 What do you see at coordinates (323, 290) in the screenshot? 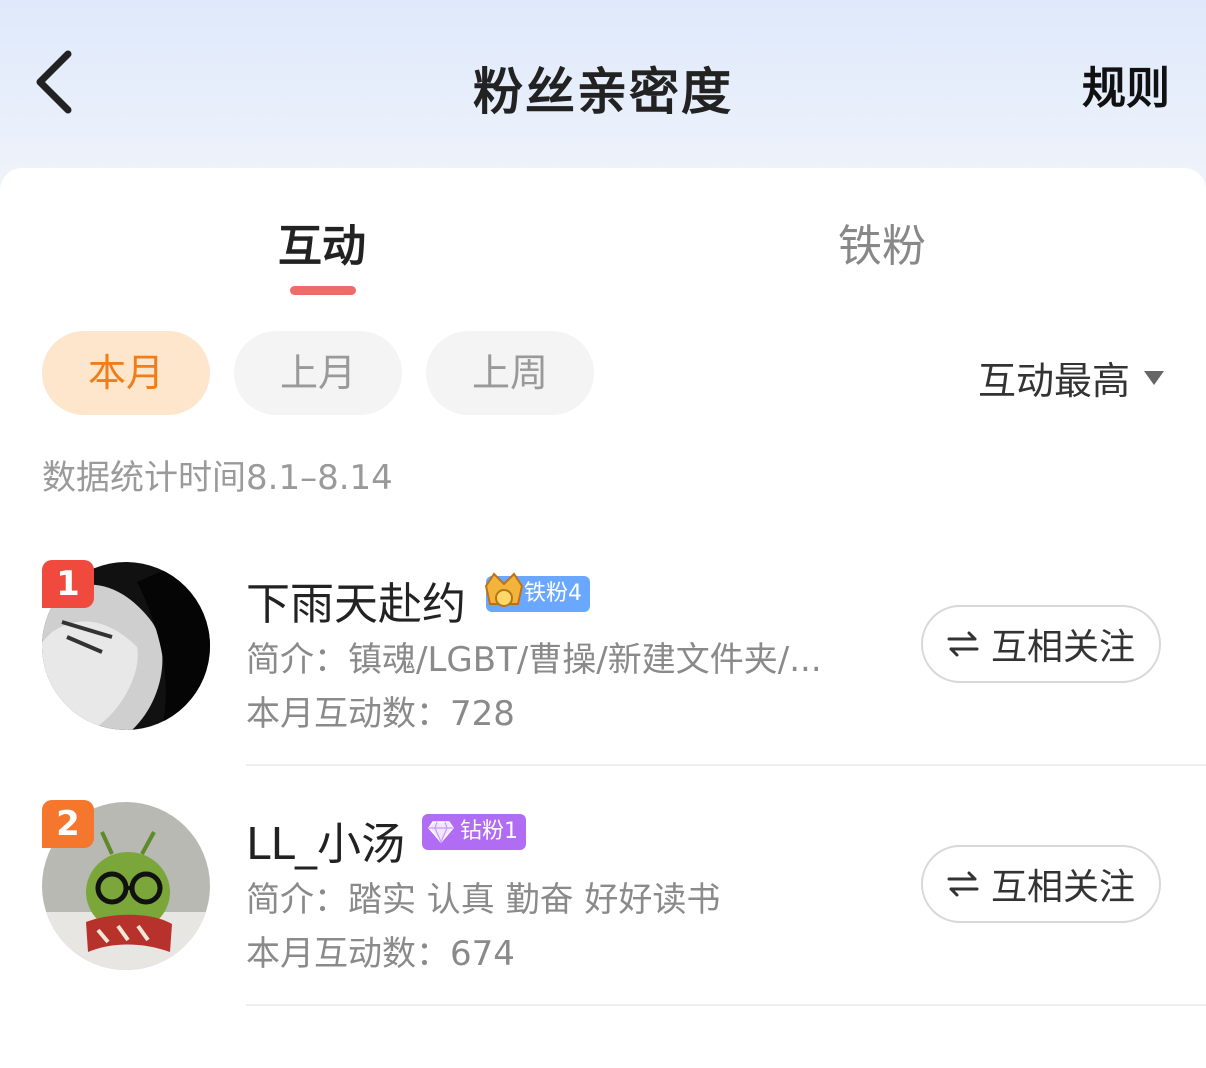
I see `active-tab-indicator` at bounding box center [323, 290].